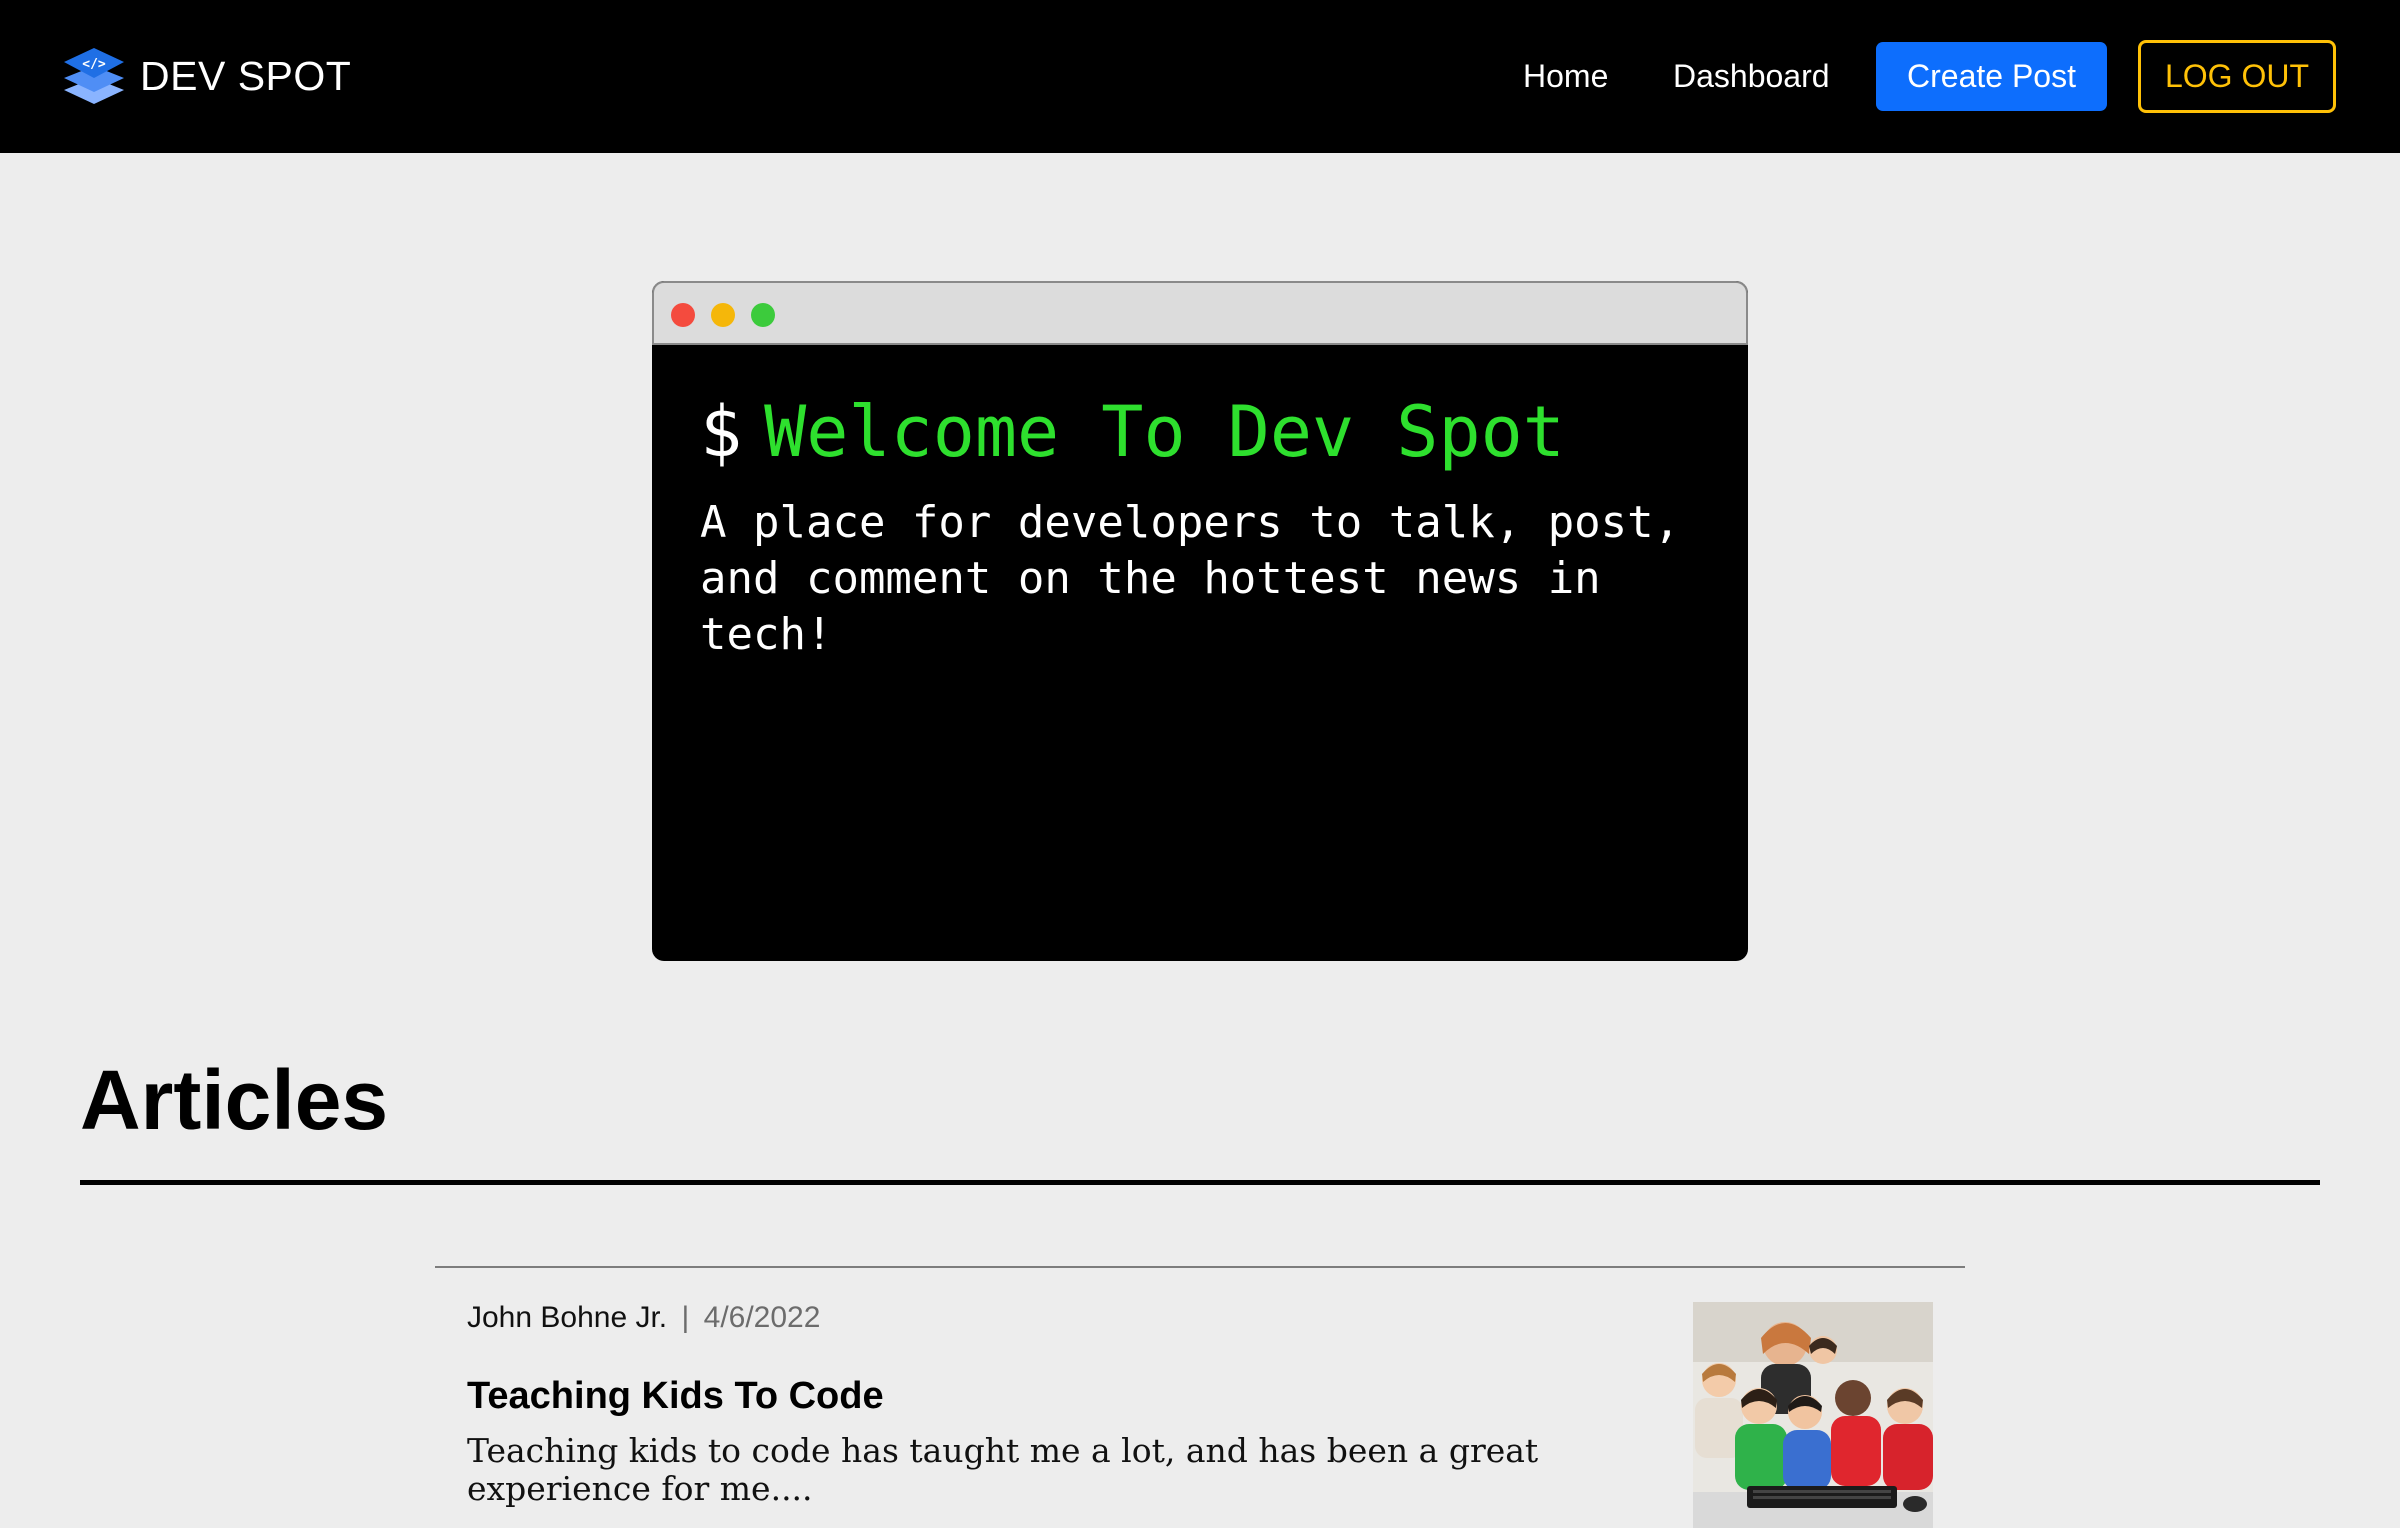  I want to click on terminal-titlebar, so click(1200, 313).